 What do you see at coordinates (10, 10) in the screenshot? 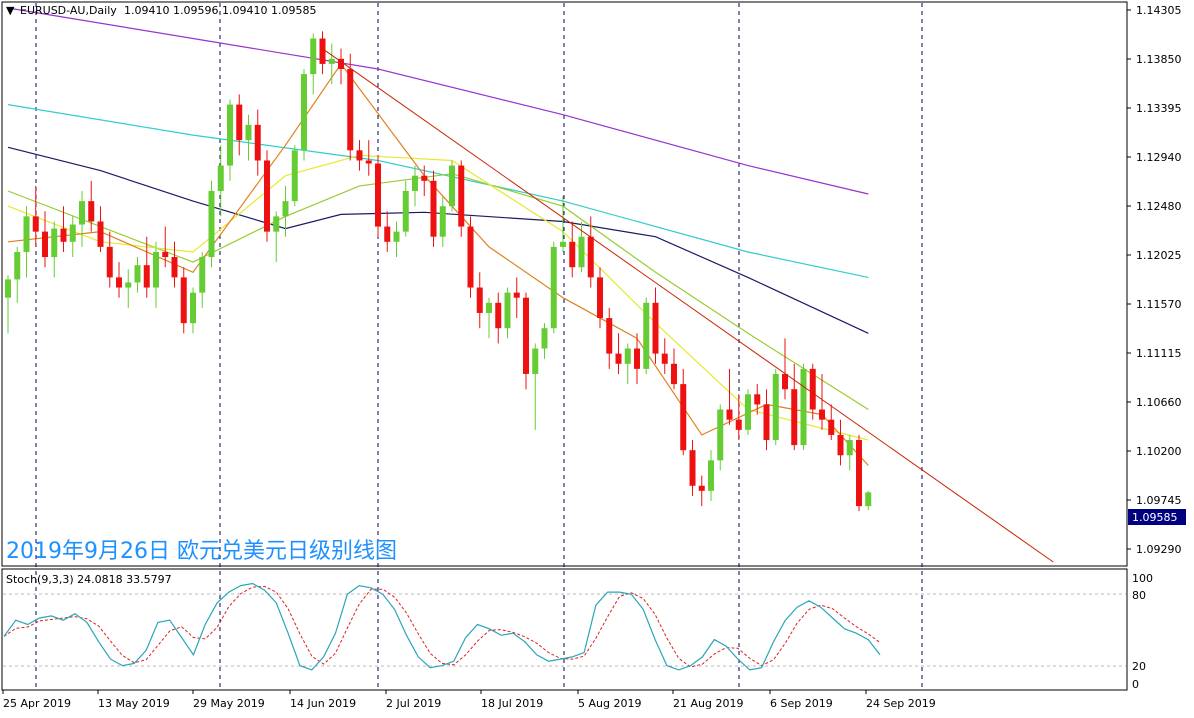
I see `header-menu-icon: ▼` at bounding box center [10, 10].